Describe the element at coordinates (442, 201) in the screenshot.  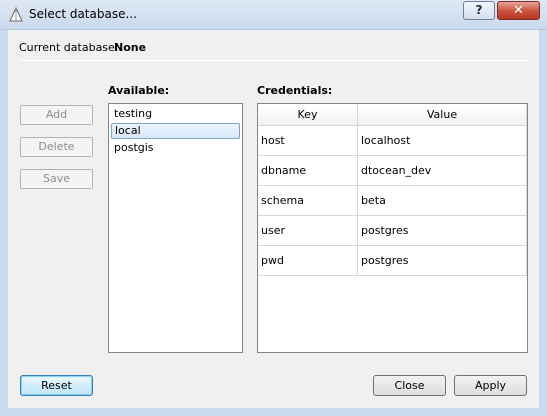
I see `cell-value: beta` at that location.